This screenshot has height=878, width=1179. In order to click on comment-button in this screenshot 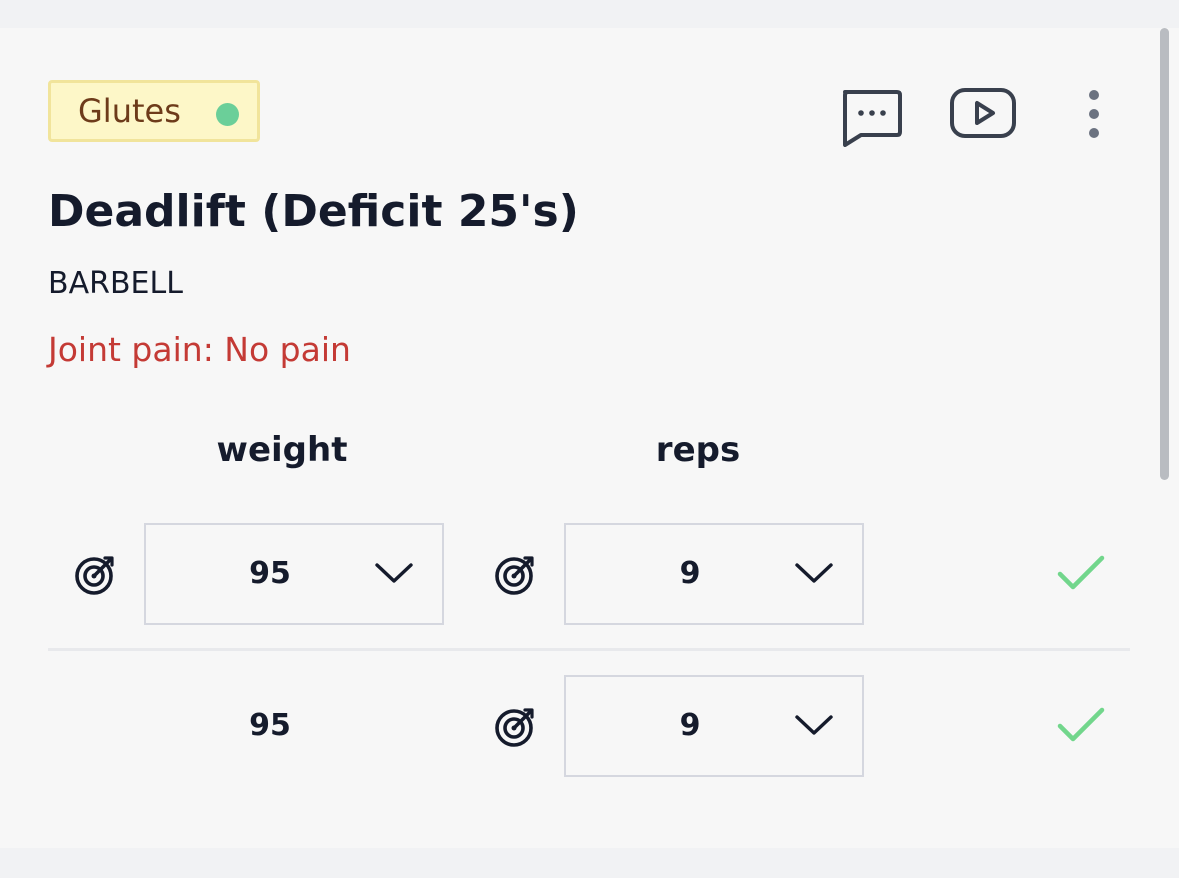, I will do `click(871, 118)`.